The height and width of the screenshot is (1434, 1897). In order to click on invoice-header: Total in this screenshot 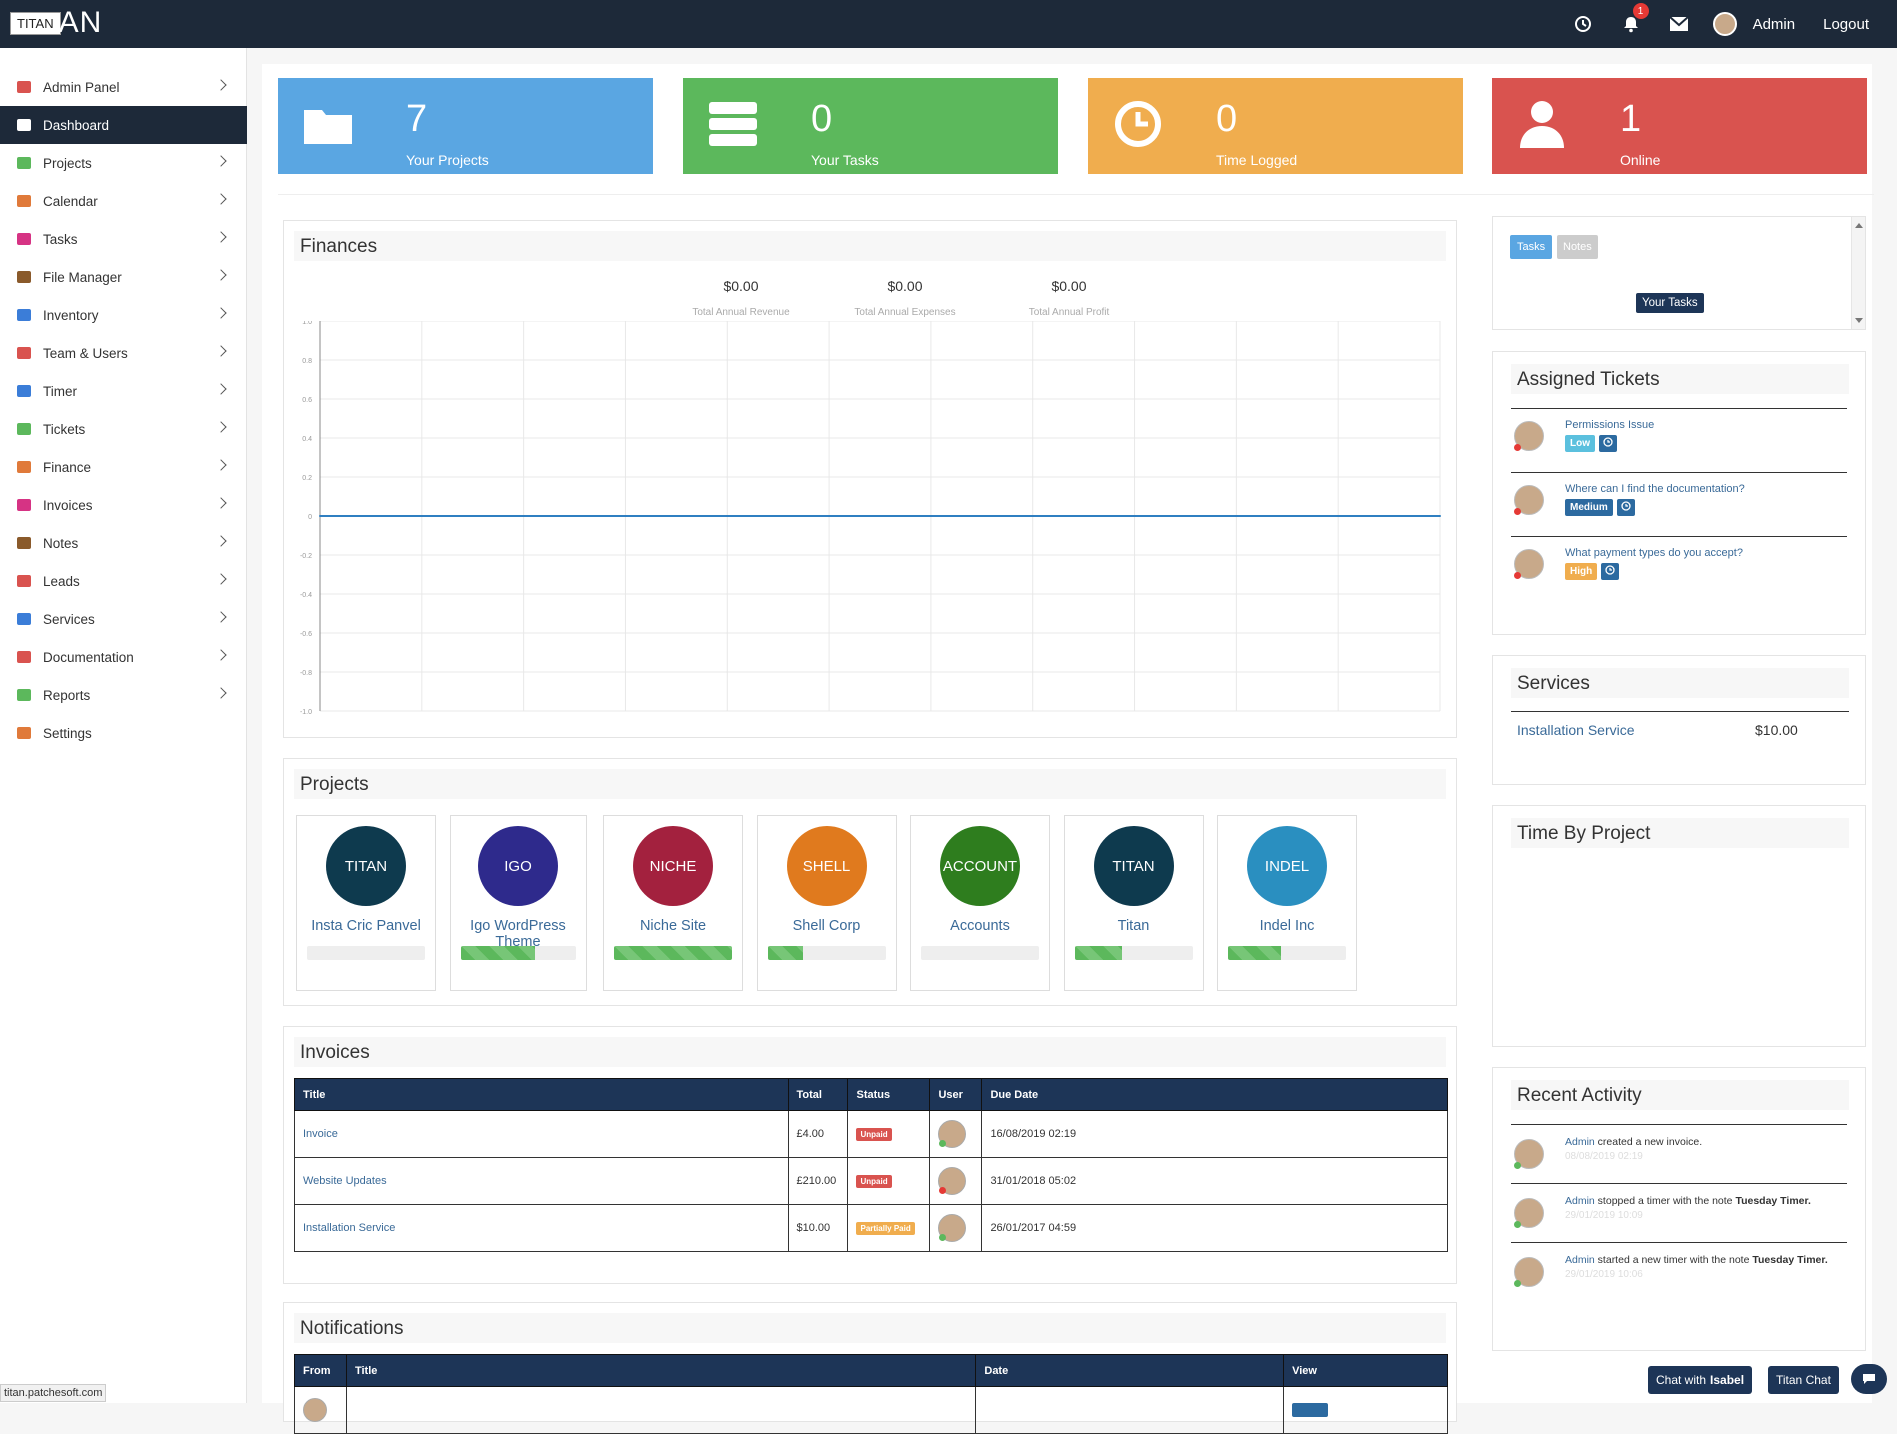, I will do `click(818, 1094)`.